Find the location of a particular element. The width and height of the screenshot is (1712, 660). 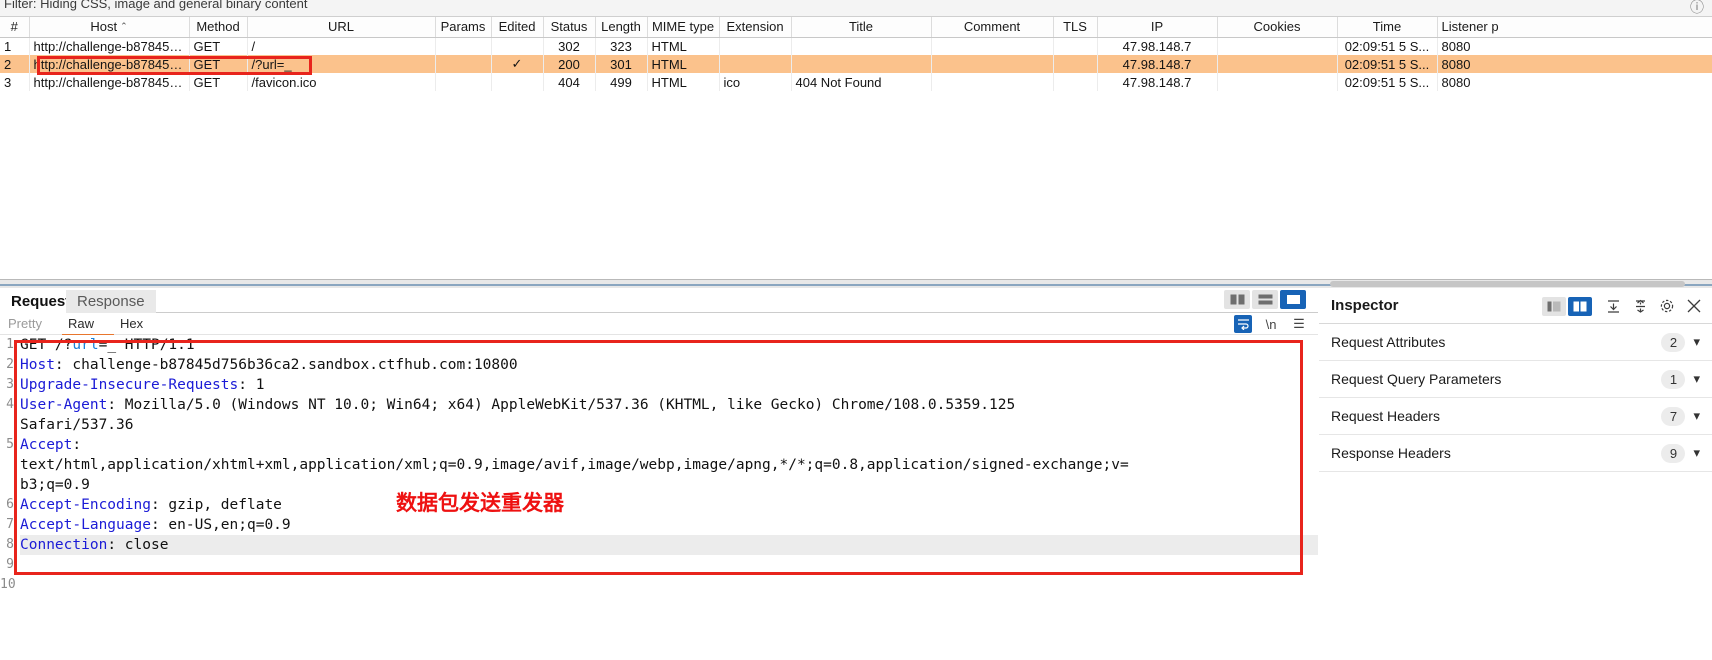

column-header-cookies: Cookies is located at coordinates (1277, 27).